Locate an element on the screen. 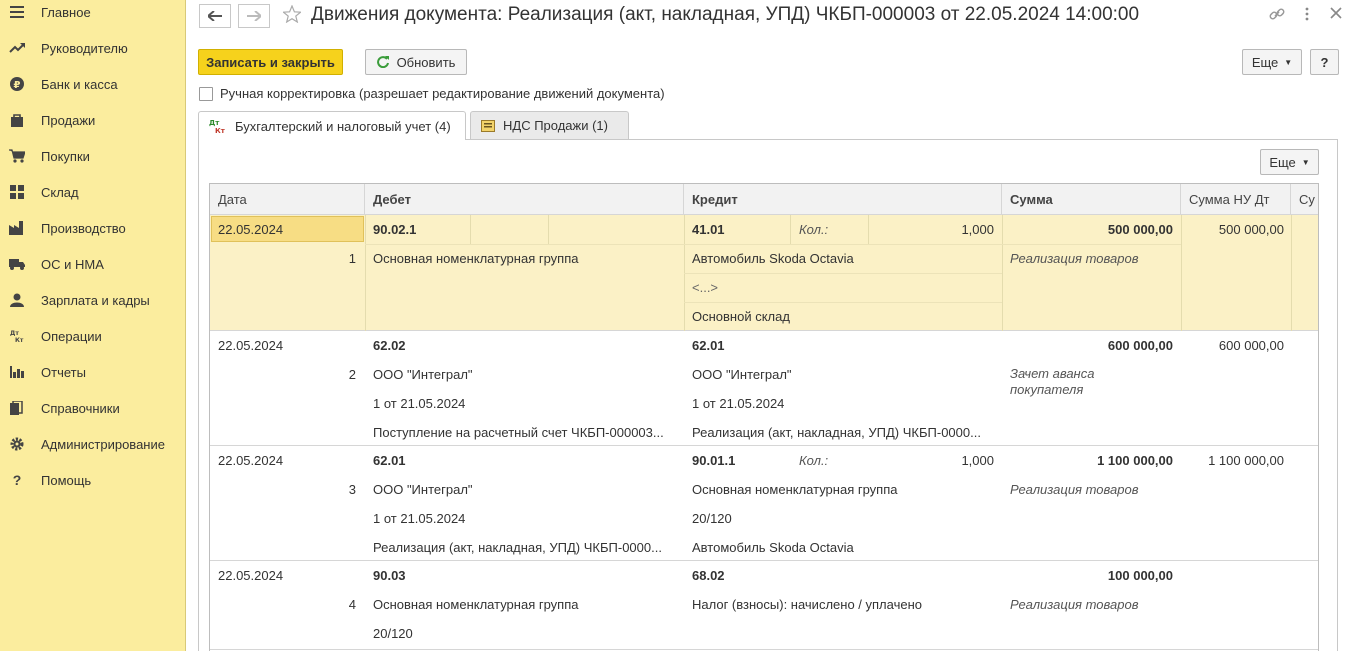  sidebar-item-label: Руководителю is located at coordinates (84, 48).